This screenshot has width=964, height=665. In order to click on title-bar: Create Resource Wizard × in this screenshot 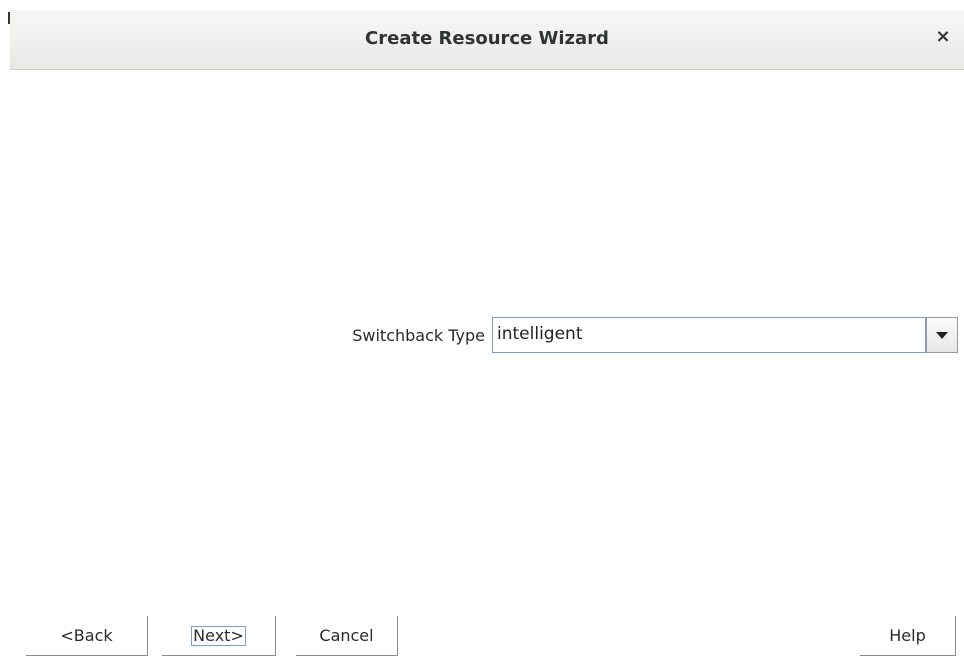, I will do `click(487, 40)`.